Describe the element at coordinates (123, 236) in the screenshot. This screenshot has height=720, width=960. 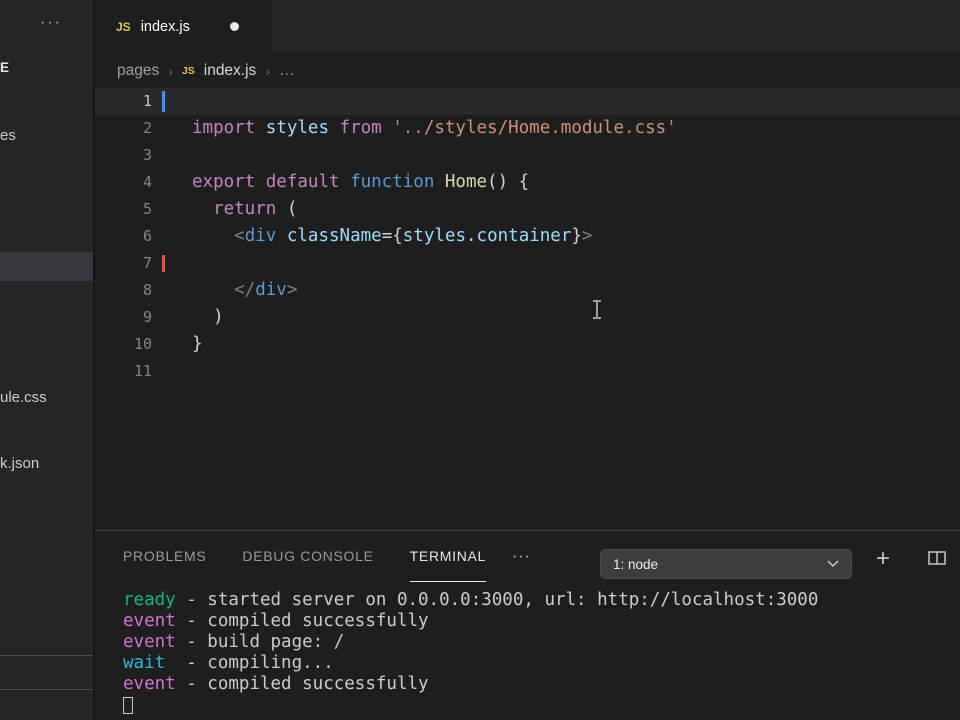
I see `line-number: 6` at that location.